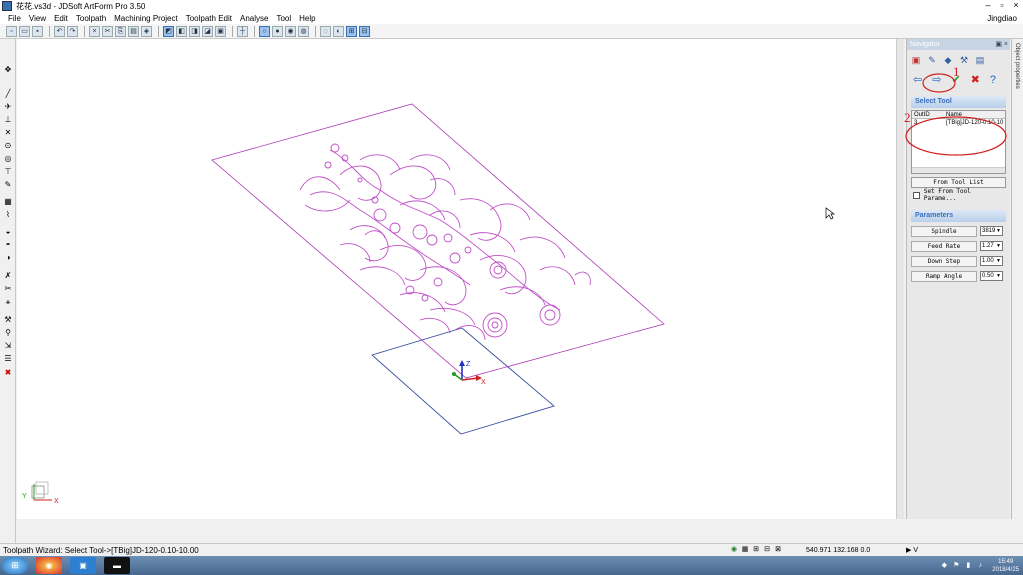 Image resolution: width=1023 pixels, height=575 pixels. I want to click on pin-icon: ▣ ×, so click(1001, 44).